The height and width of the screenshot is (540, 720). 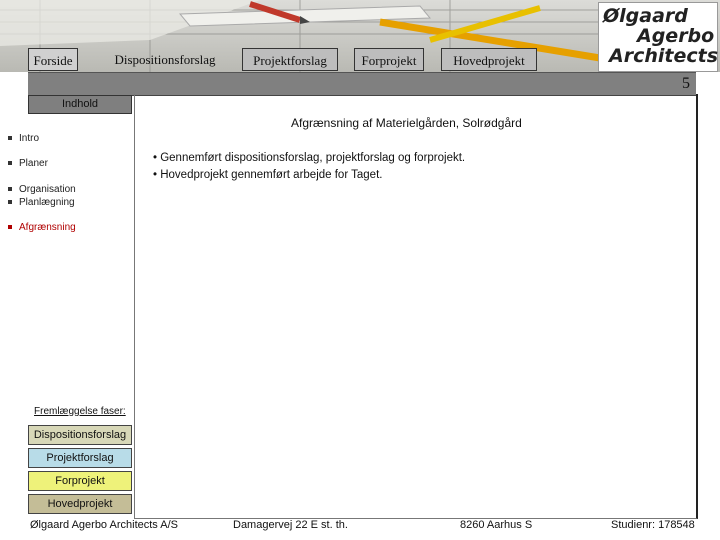 I want to click on phase-projektforslag-button: Projektforslag, so click(x=80, y=458).